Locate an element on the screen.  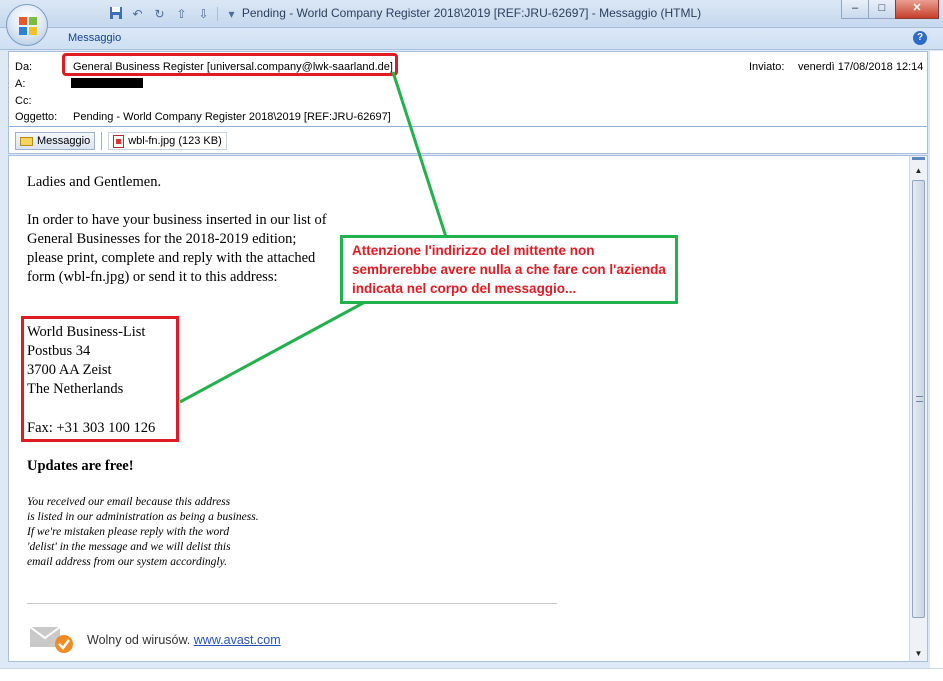
scroll-thumb is located at coordinates (918, 399).